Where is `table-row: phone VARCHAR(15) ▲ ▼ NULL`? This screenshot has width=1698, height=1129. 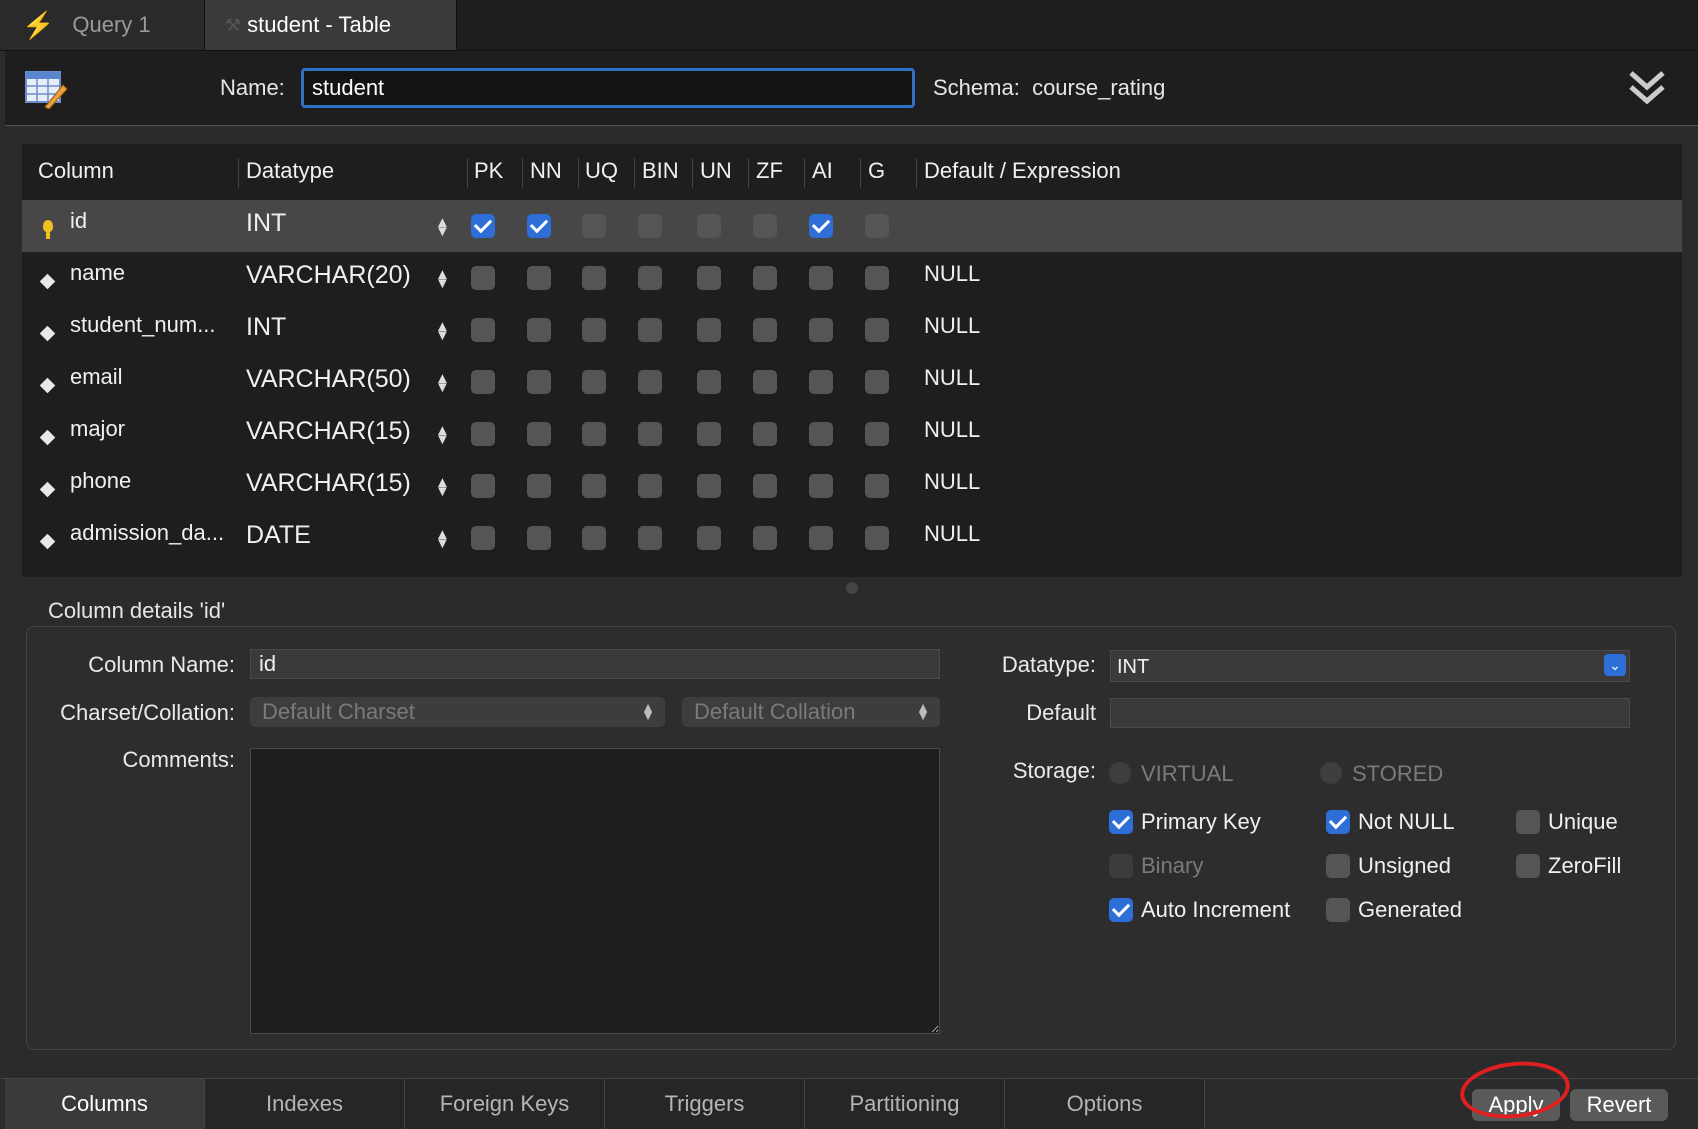
table-row: phone VARCHAR(15) ▲ ▼ NULL is located at coordinates (852, 486).